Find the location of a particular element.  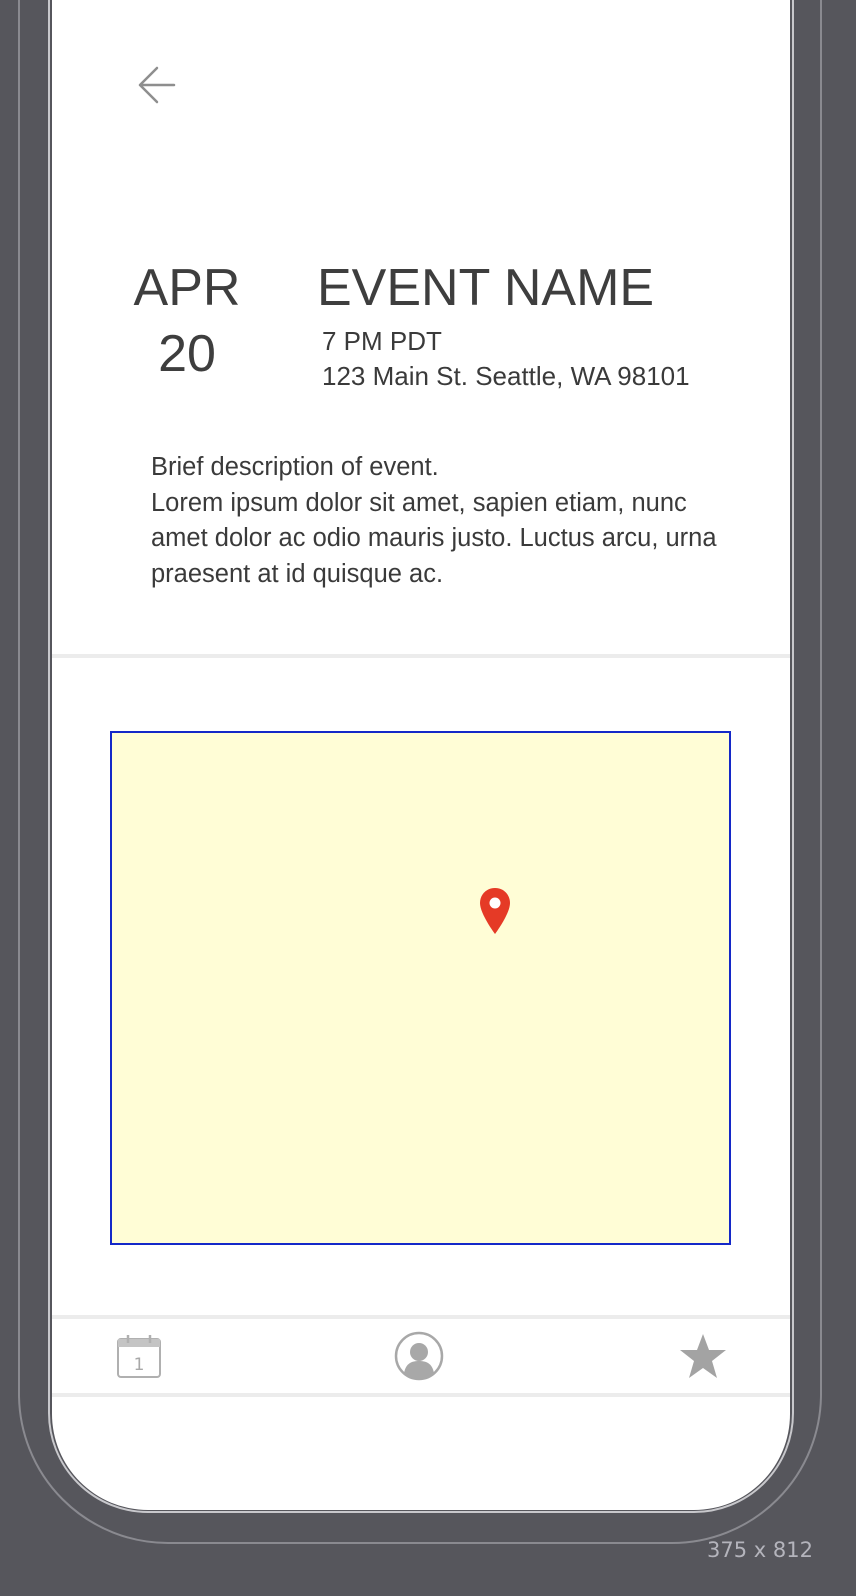

calendar-icon: 1 is located at coordinates (139, 1356).